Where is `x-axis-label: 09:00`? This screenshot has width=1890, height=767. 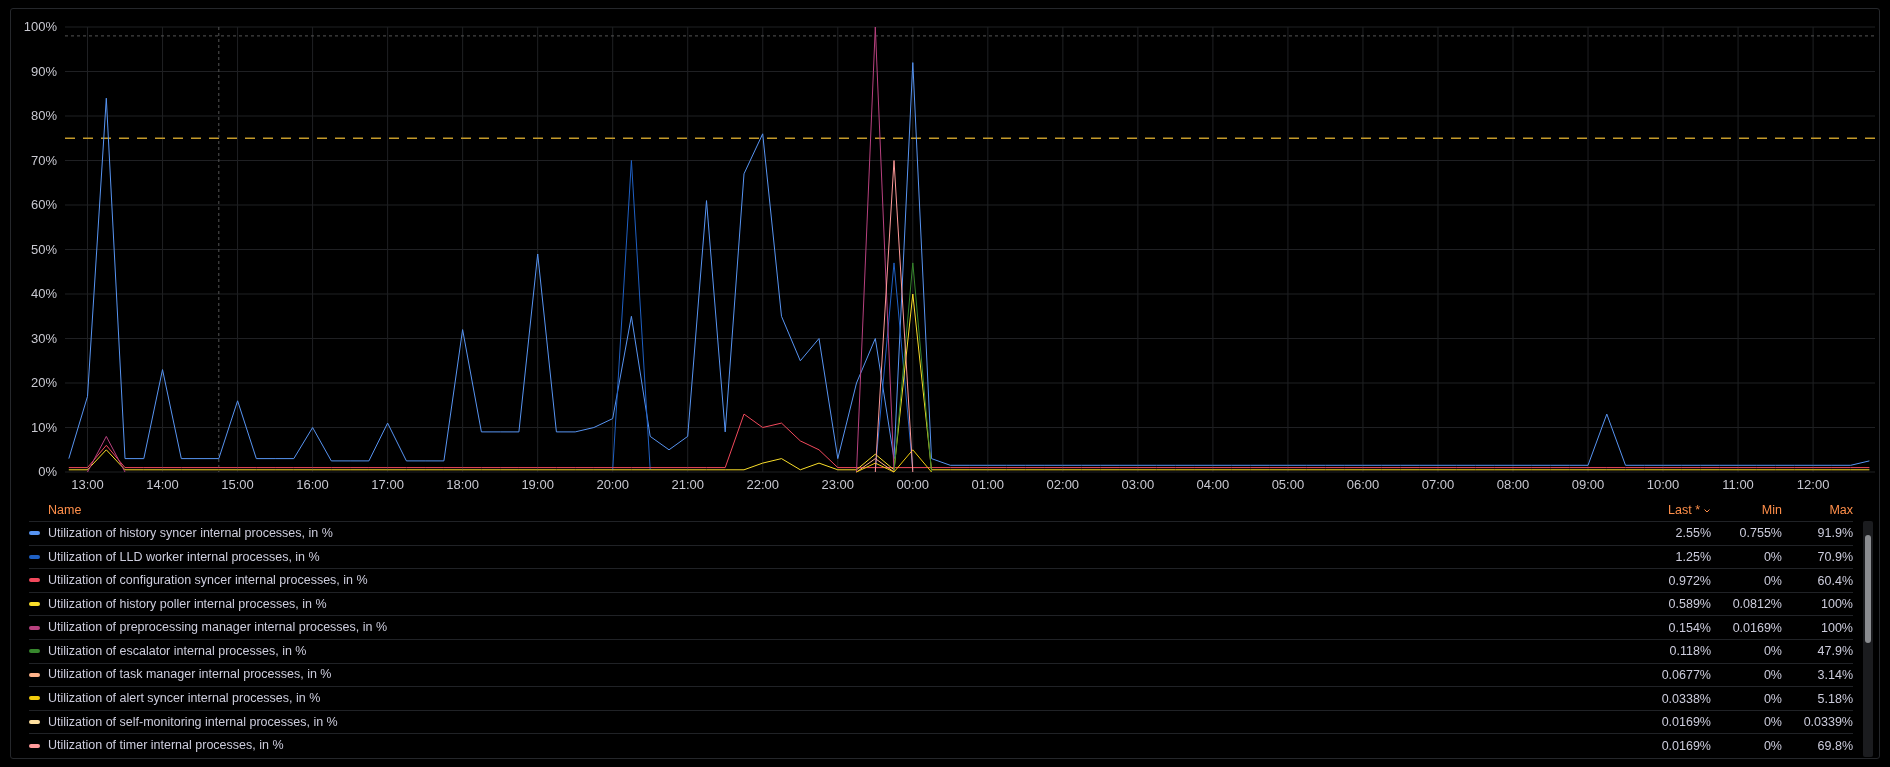 x-axis-label: 09:00 is located at coordinates (1588, 484).